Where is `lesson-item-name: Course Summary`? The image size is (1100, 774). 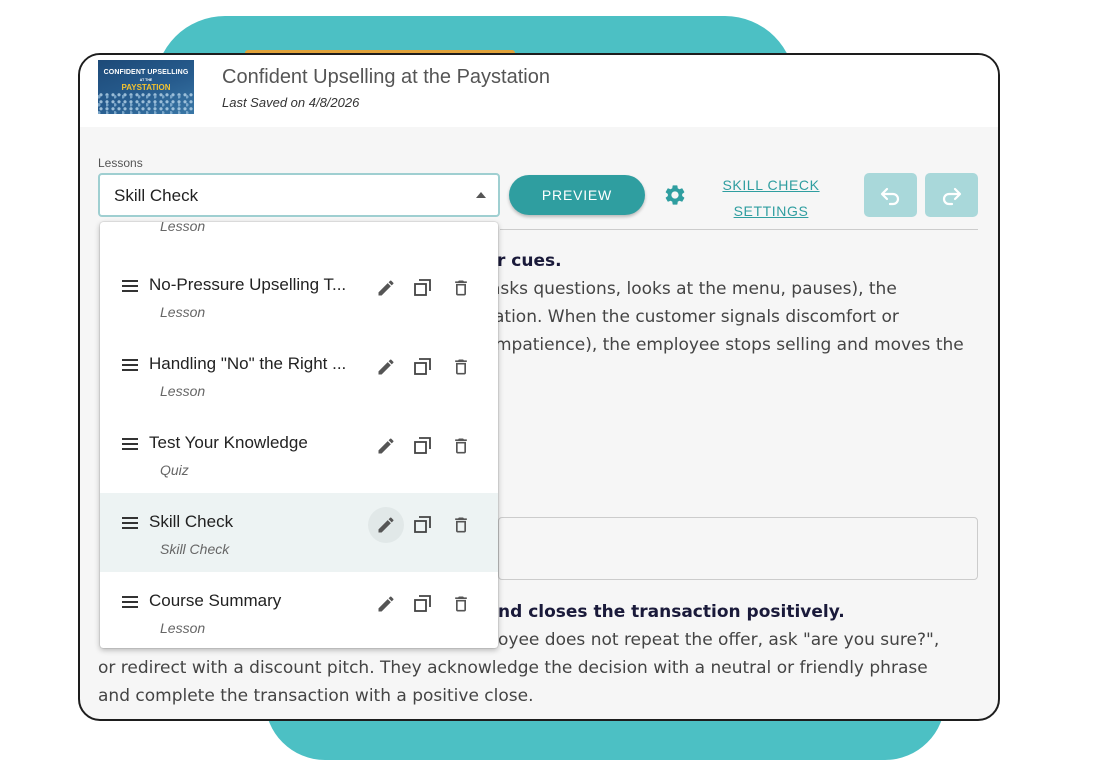
lesson-item-name: Course Summary is located at coordinates (215, 600).